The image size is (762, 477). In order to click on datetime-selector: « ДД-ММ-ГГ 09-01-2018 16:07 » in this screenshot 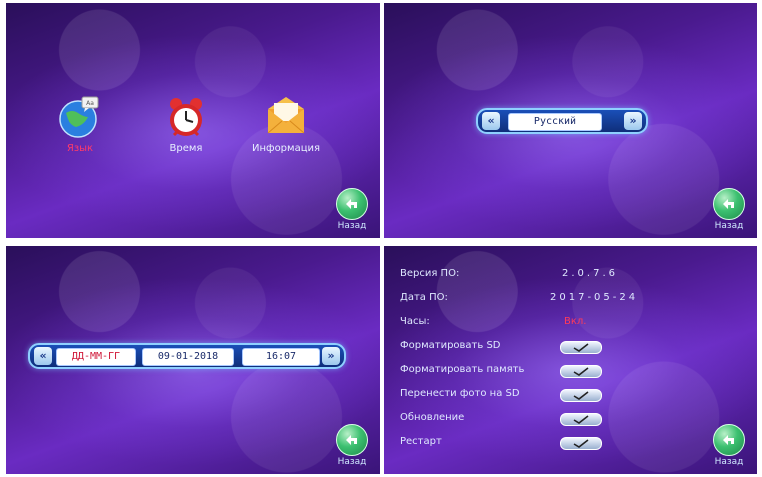, I will do `click(187, 356)`.